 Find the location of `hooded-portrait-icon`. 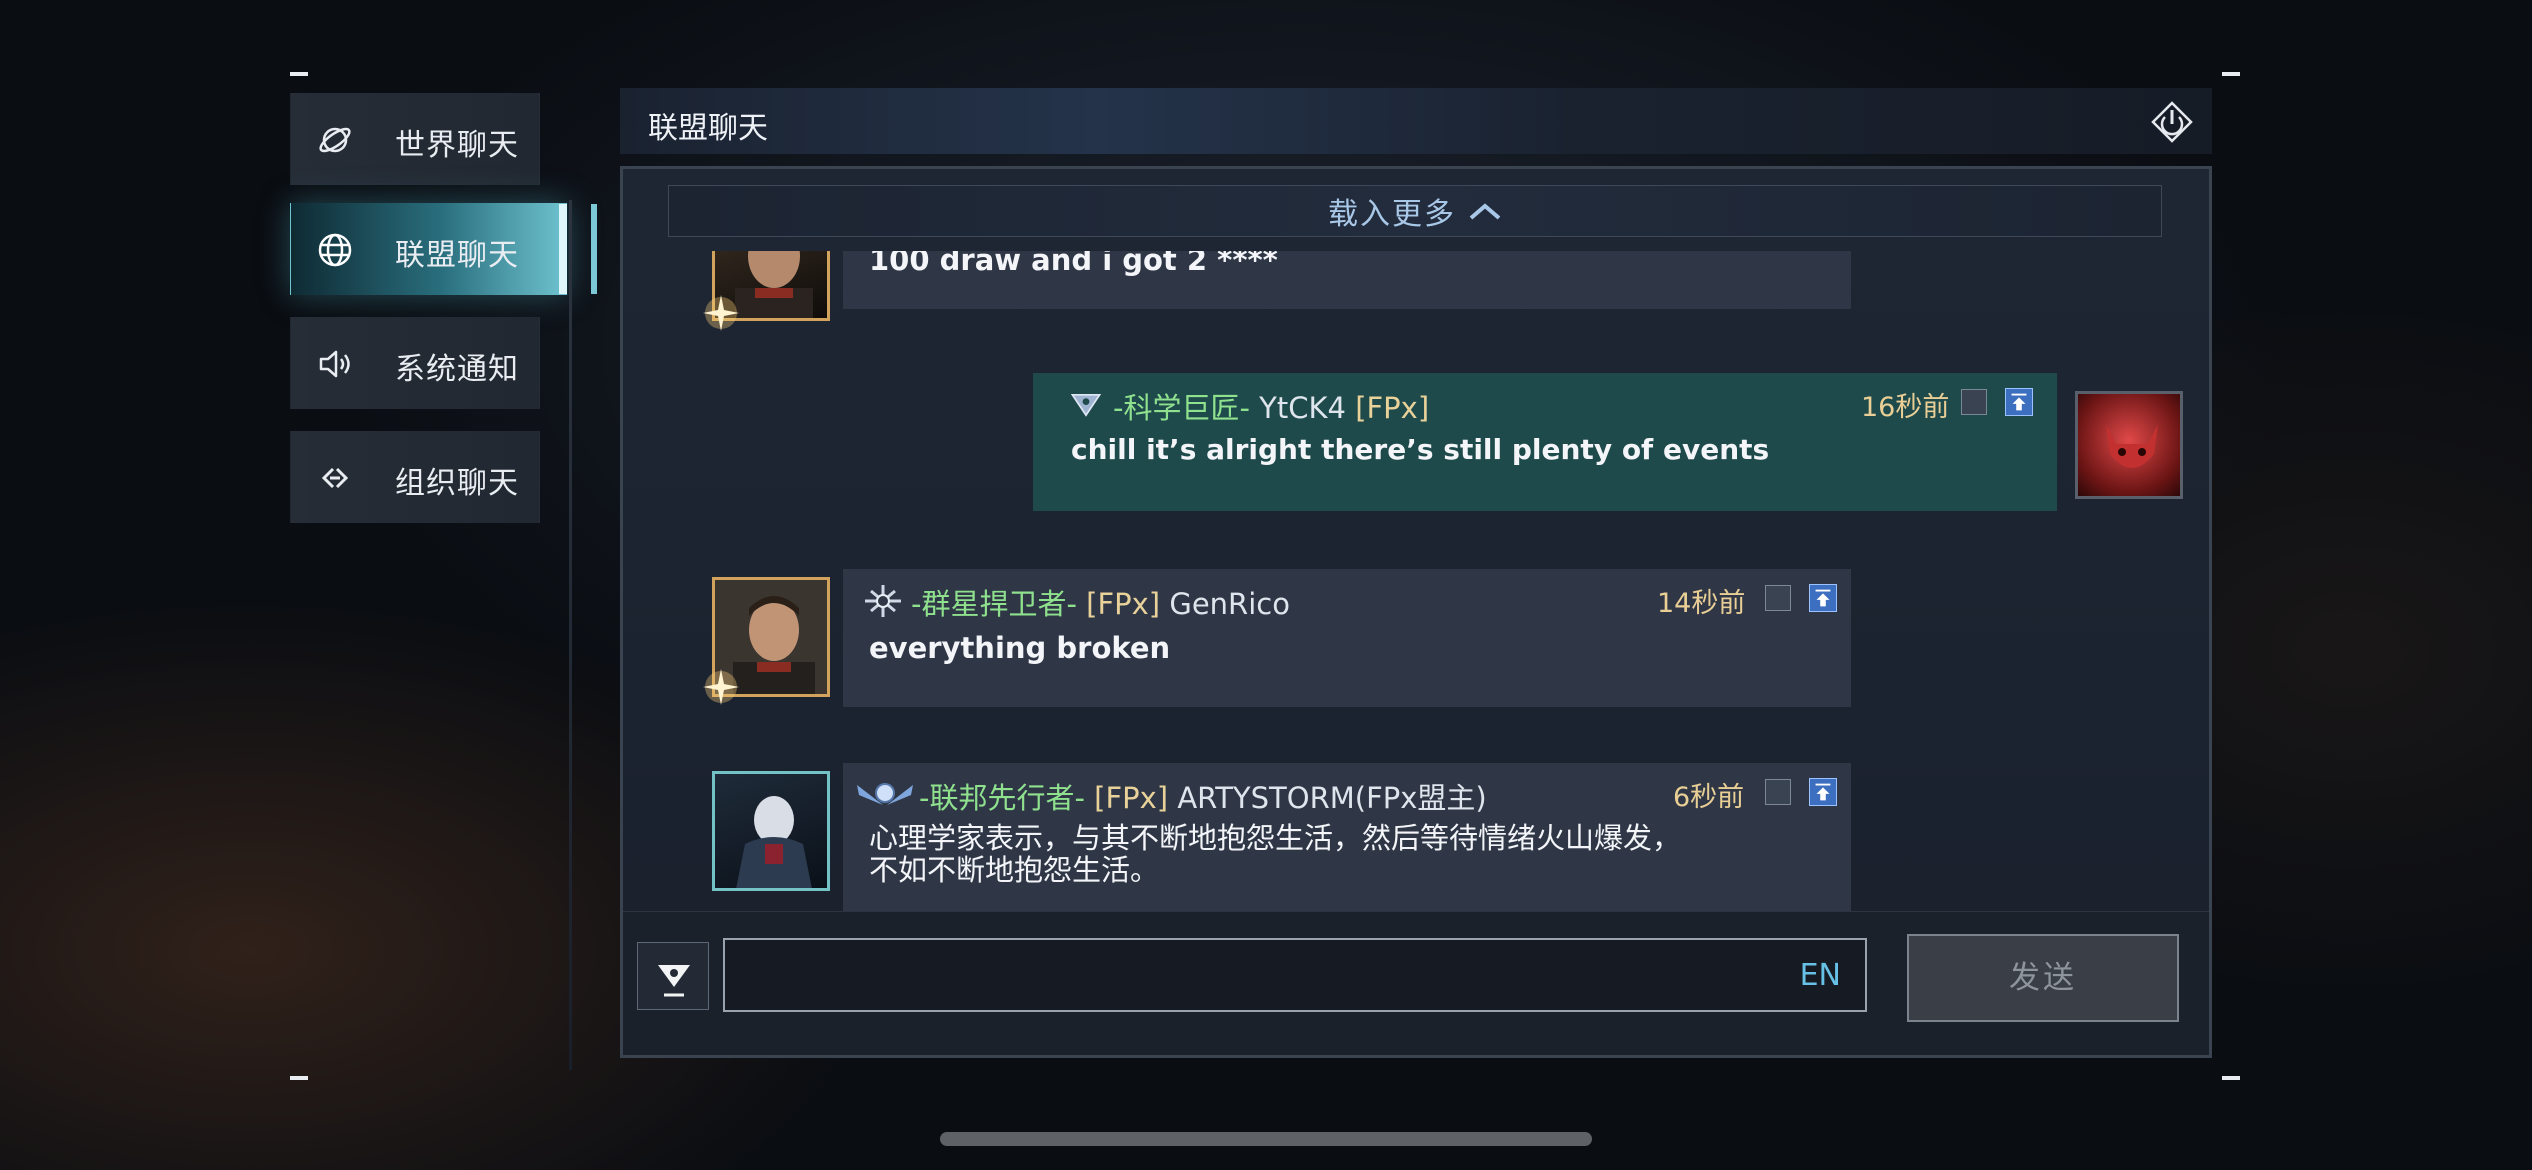

hooded-portrait-icon is located at coordinates (774, 842).